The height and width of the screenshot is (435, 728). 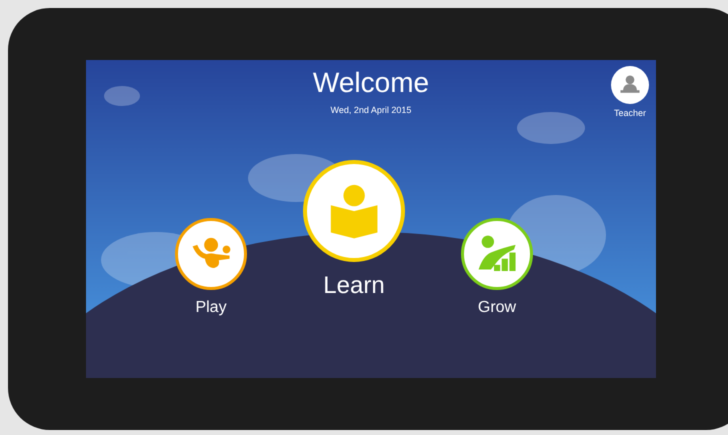 What do you see at coordinates (371, 110) in the screenshot?
I see `date-text: Wed, 2nd April 2015` at bounding box center [371, 110].